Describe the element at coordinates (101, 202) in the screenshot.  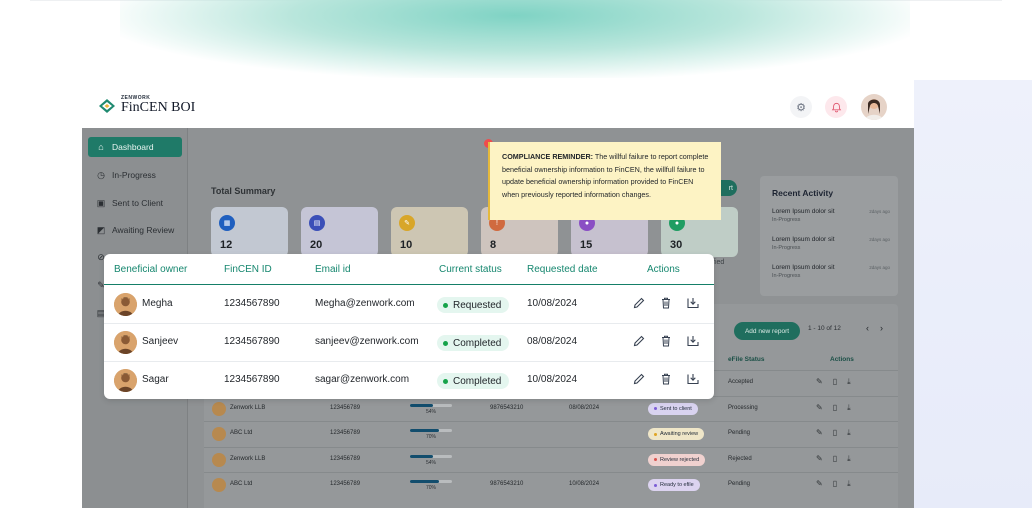
I see `id-card-icon: ▣` at that location.